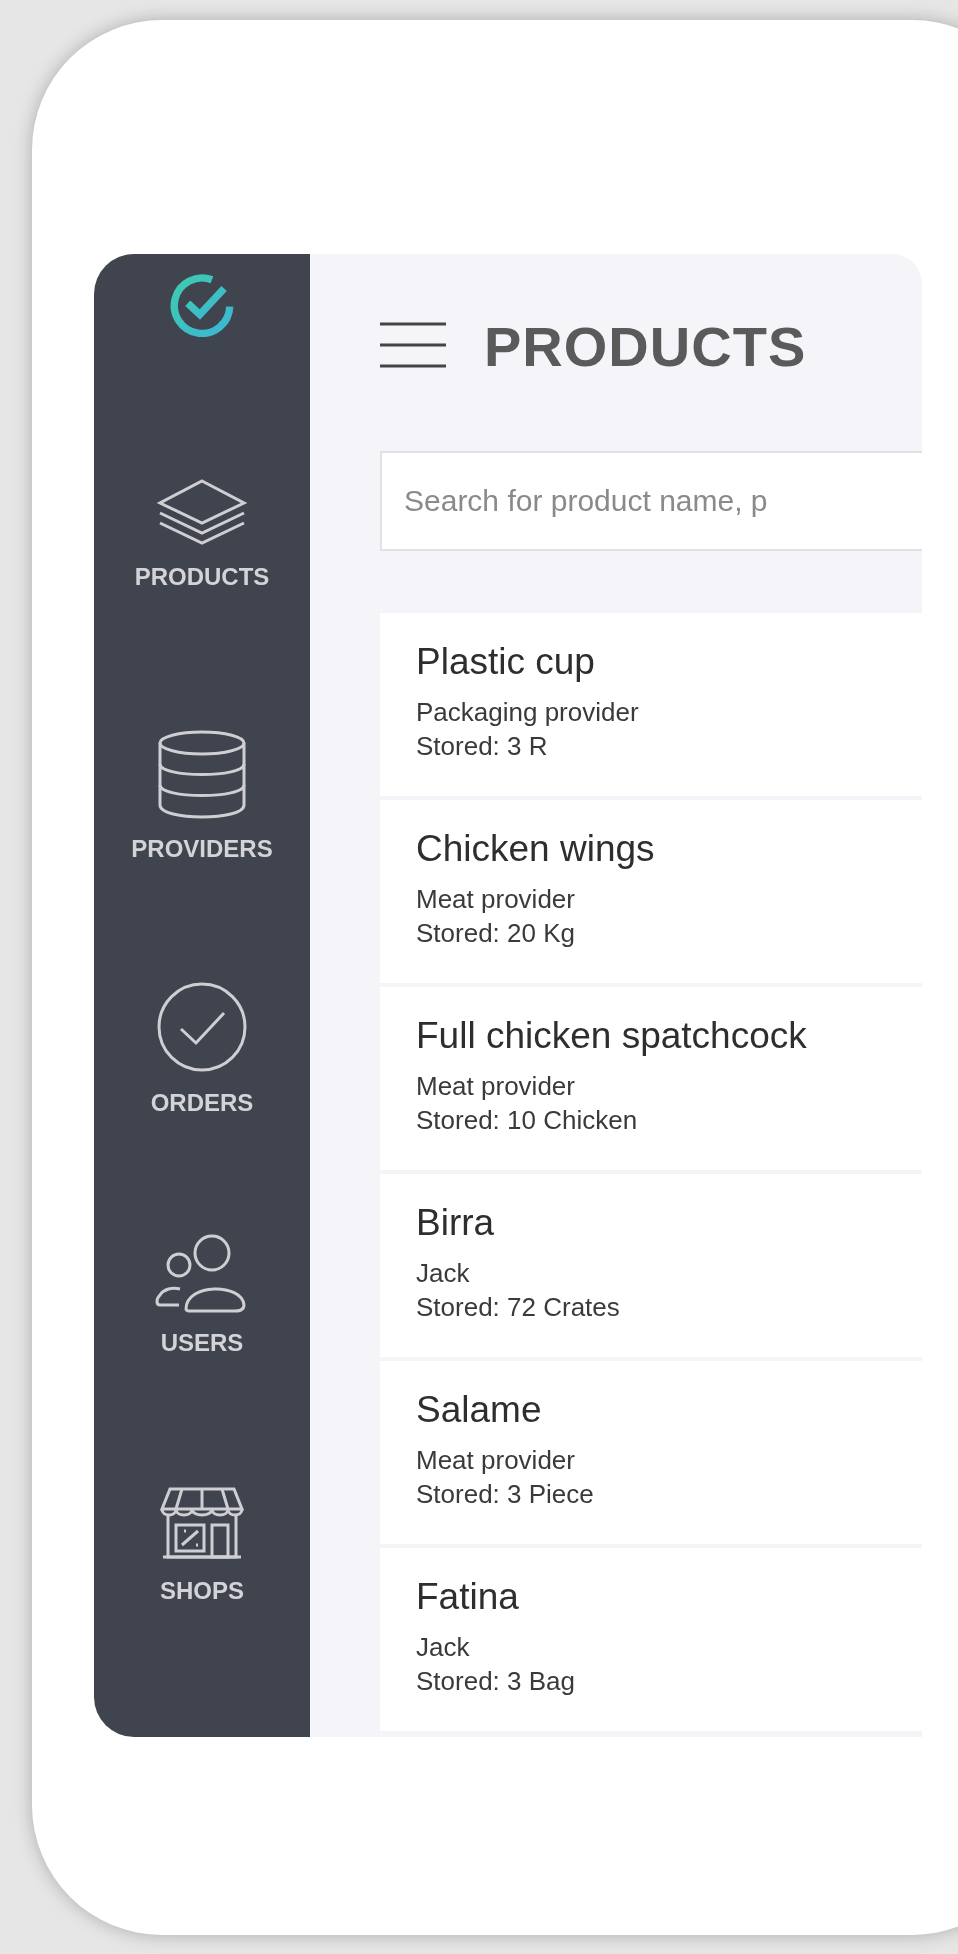  Describe the element at coordinates (482, 746) in the screenshot. I see `stock-text: Stored: 3 R` at that location.